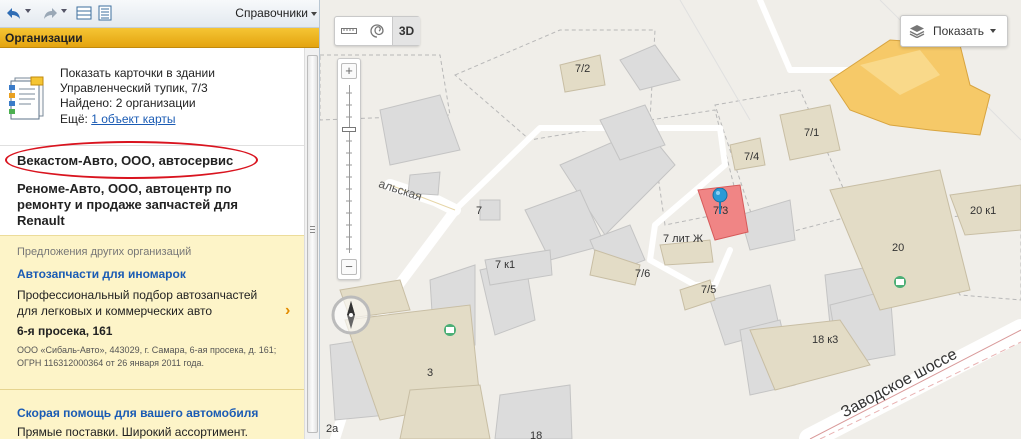  I want to click on forward-dropdown-icon, so click(64, 11).